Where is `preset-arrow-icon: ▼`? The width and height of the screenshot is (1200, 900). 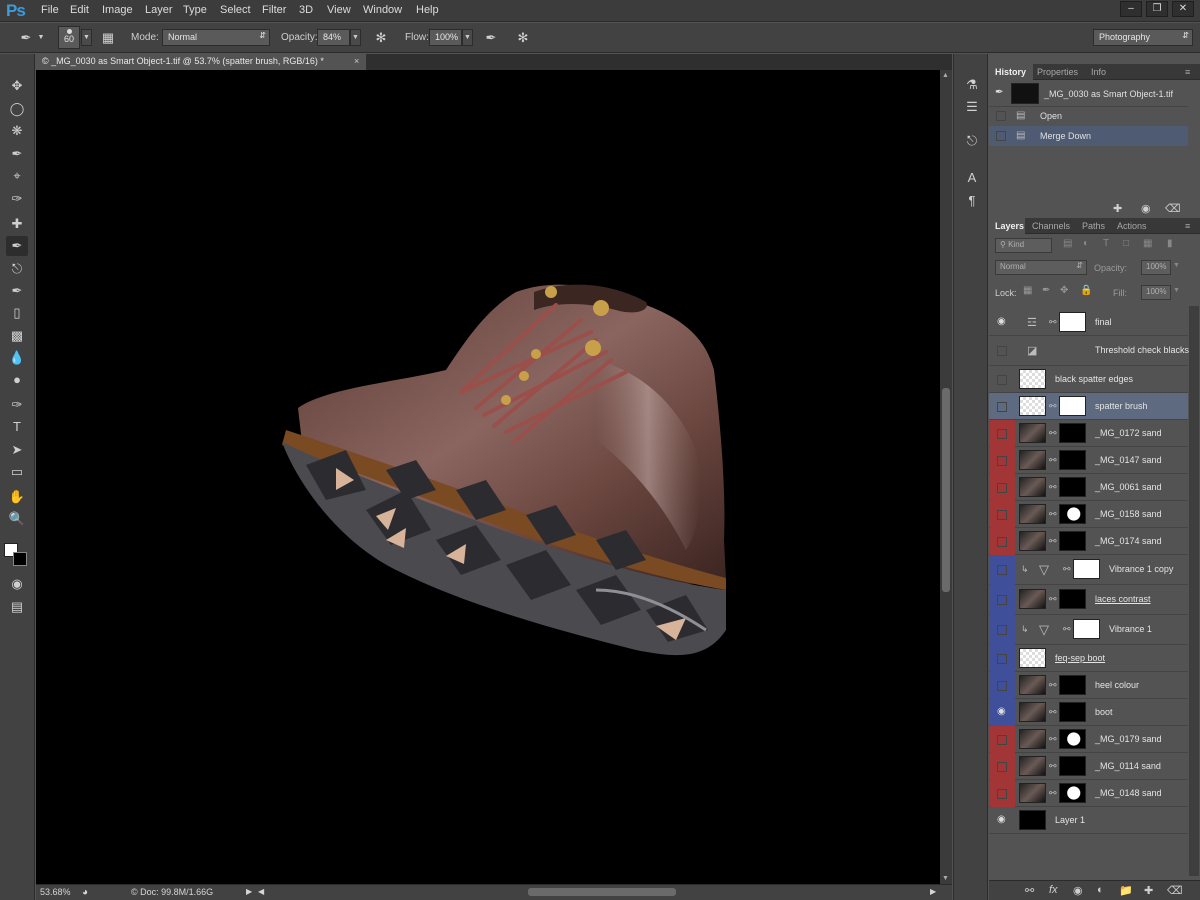 preset-arrow-icon: ▼ is located at coordinates (41, 38).